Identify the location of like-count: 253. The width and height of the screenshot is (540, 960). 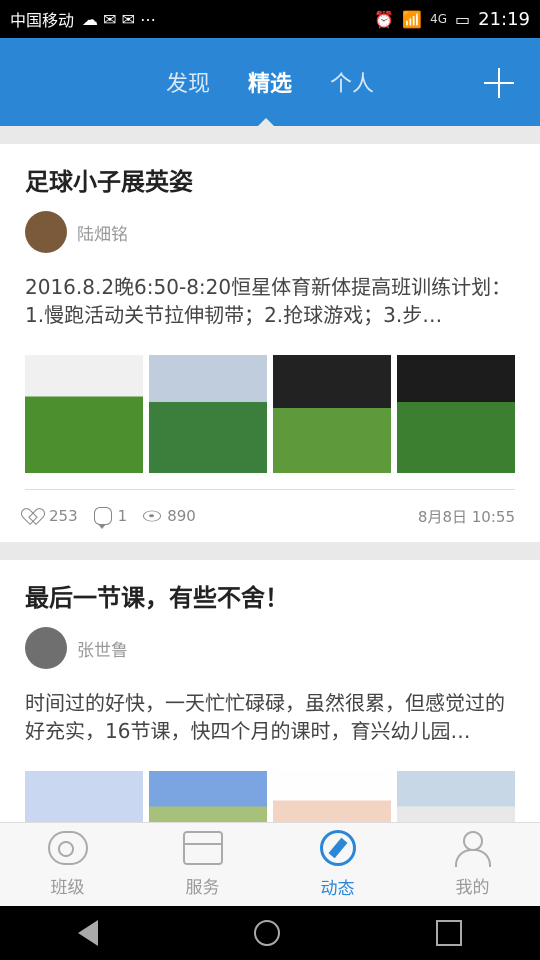
(63, 516).